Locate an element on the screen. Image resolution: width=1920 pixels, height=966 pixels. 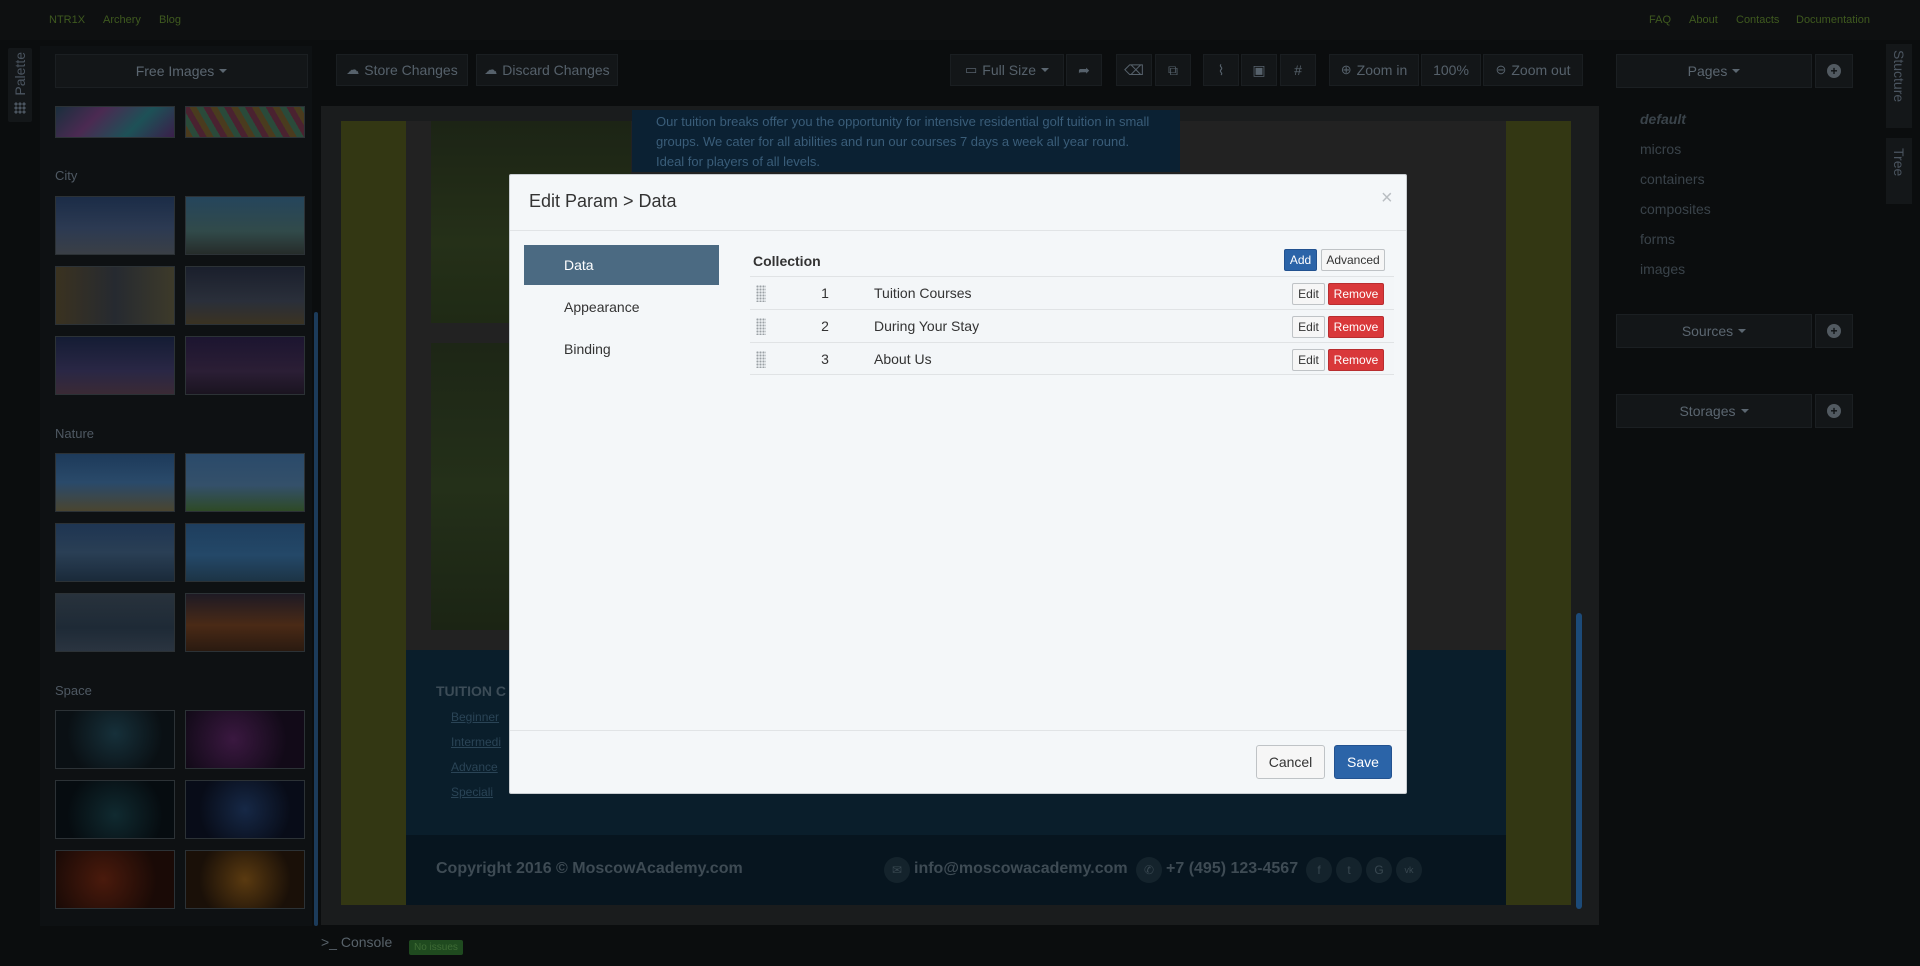
zoom-level: 100% is located at coordinates (1451, 70).